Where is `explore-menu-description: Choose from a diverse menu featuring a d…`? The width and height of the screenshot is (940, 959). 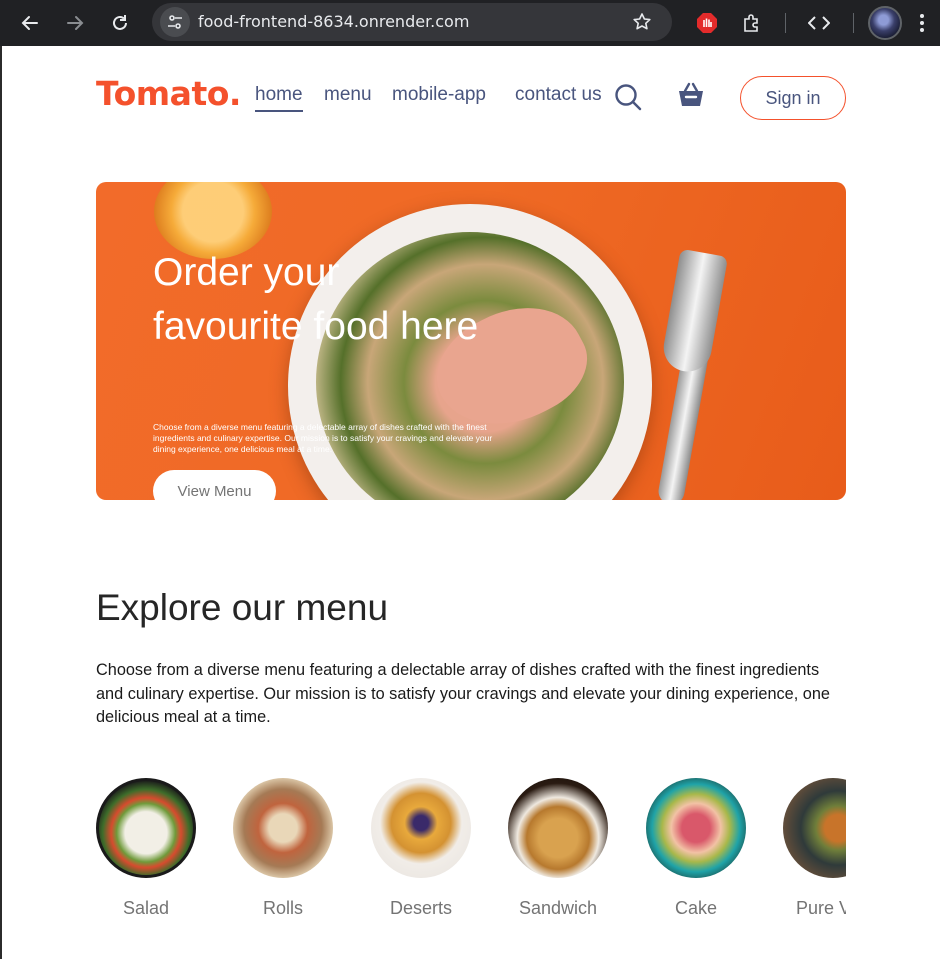 explore-menu-description: Choose from a diverse menu featuring a d… is located at coordinates (463, 693).